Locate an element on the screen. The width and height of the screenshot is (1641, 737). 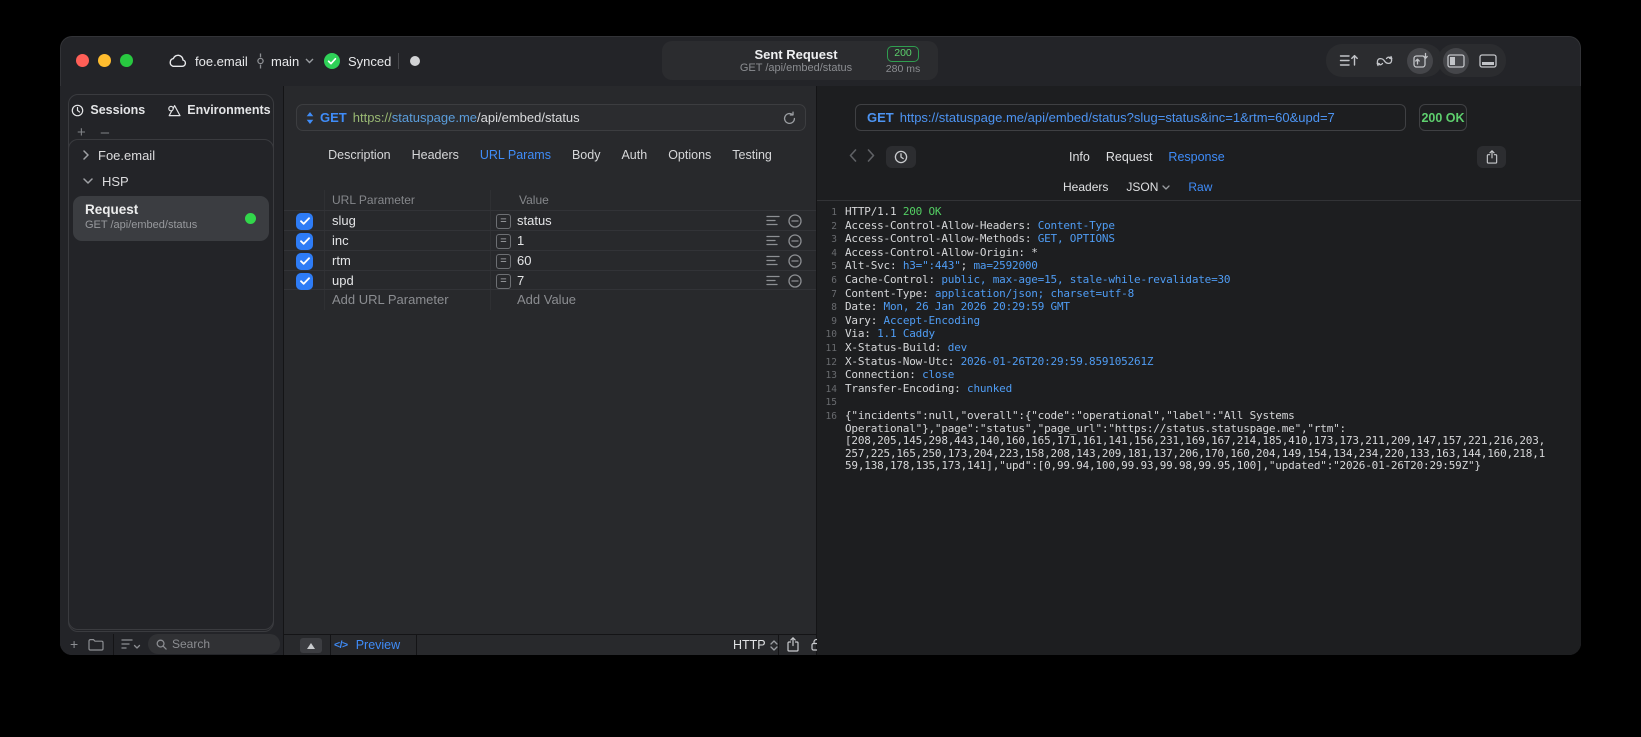
request-url: https://statuspage.me/api/embed/status is located at coordinates (466, 117).